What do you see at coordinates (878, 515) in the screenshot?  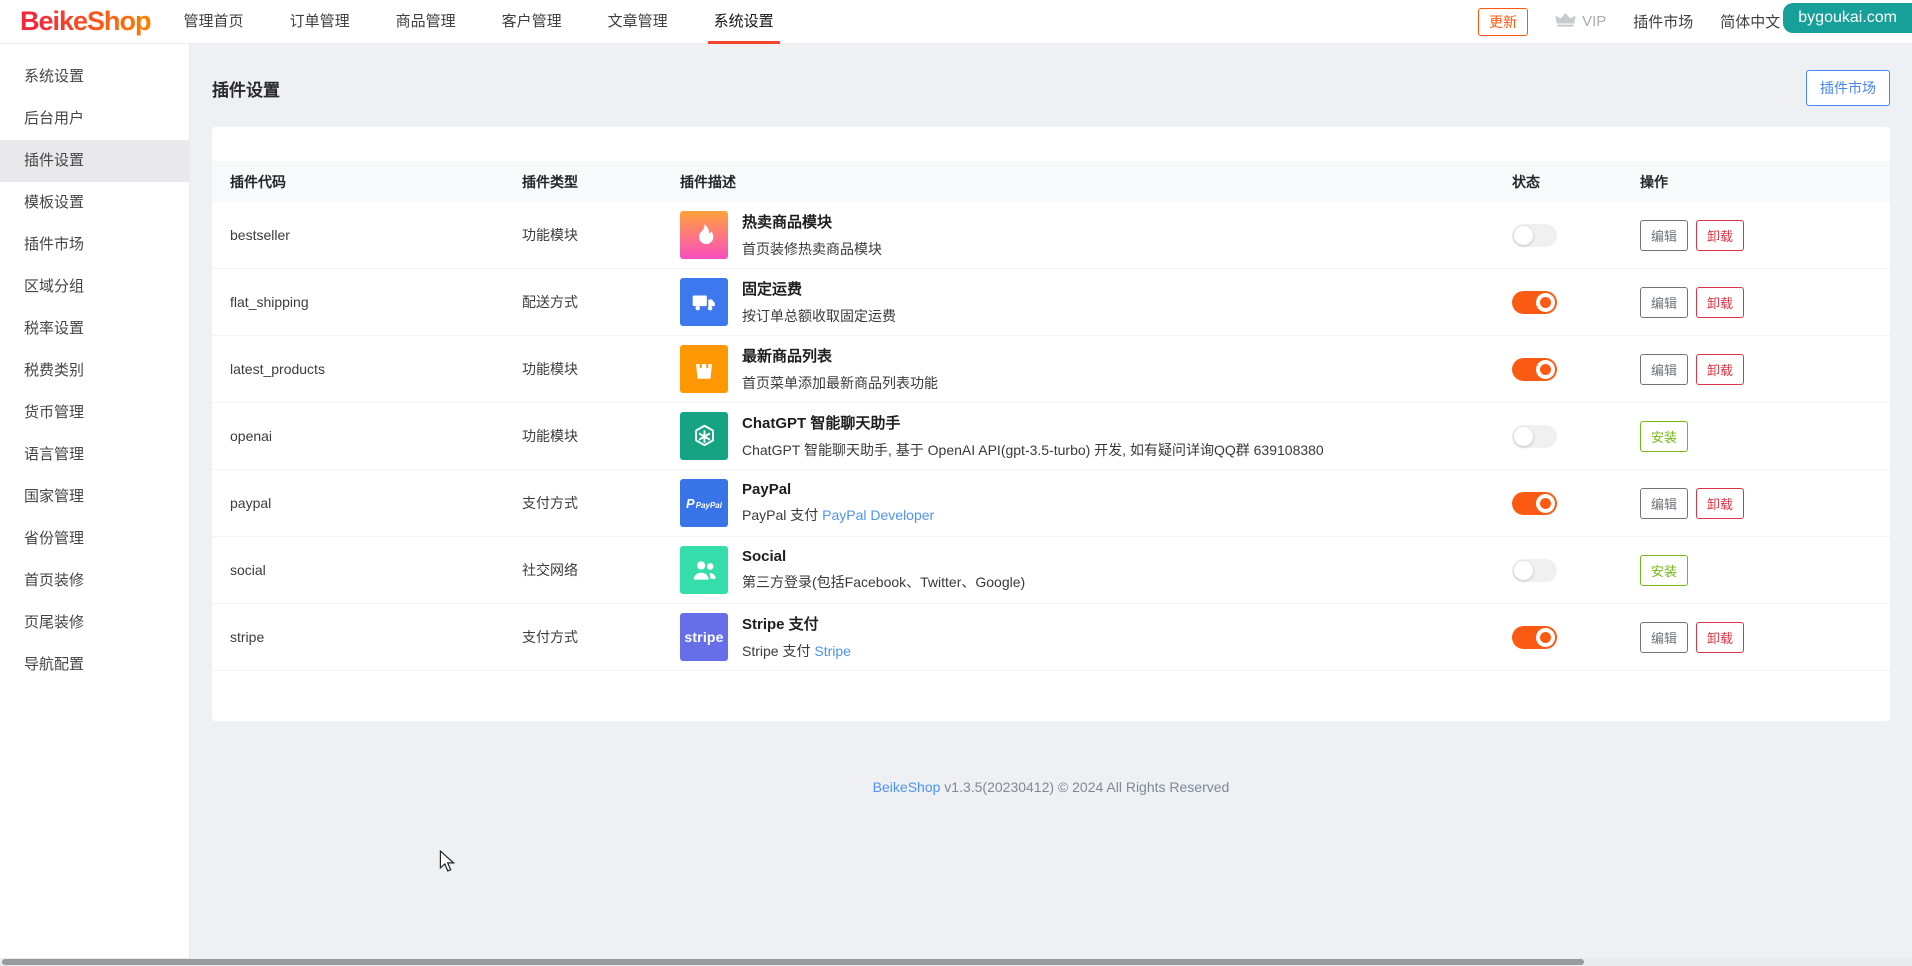 I see `plugin-desc-link: PayPal Developer` at bounding box center [878, 515].